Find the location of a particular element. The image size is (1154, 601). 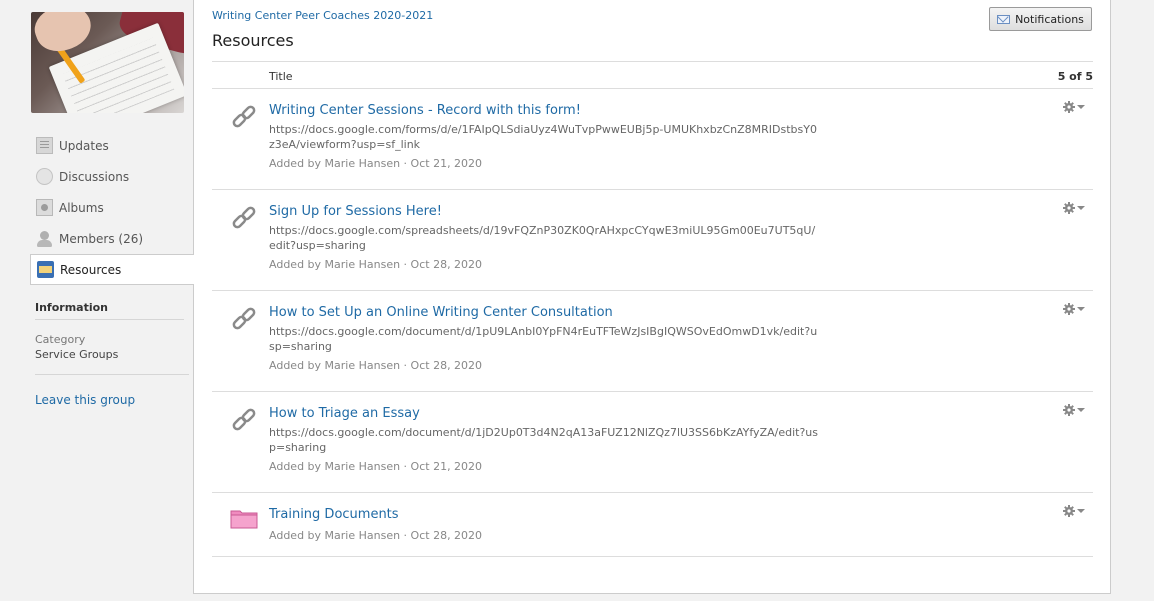

resource-title-link: Training Documents is located at coordinates (334, 514).